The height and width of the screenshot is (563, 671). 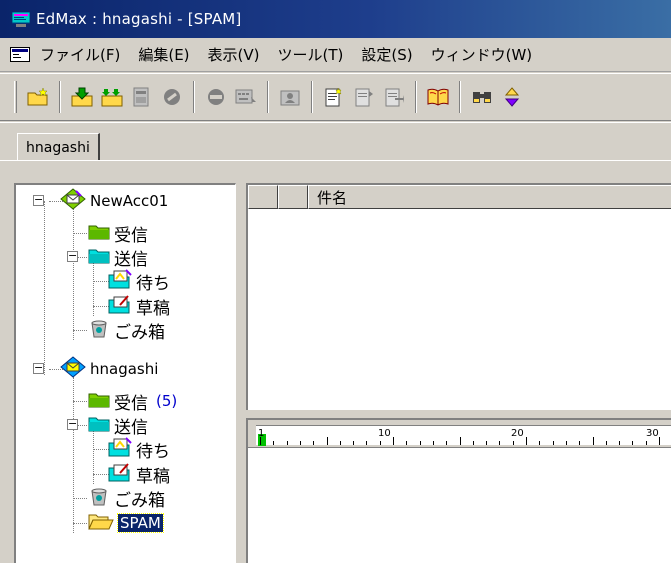 What do you see at coordinates (334, 97) in the screenshot?
I see `new-message-icon` at bounding box center [334, 97].